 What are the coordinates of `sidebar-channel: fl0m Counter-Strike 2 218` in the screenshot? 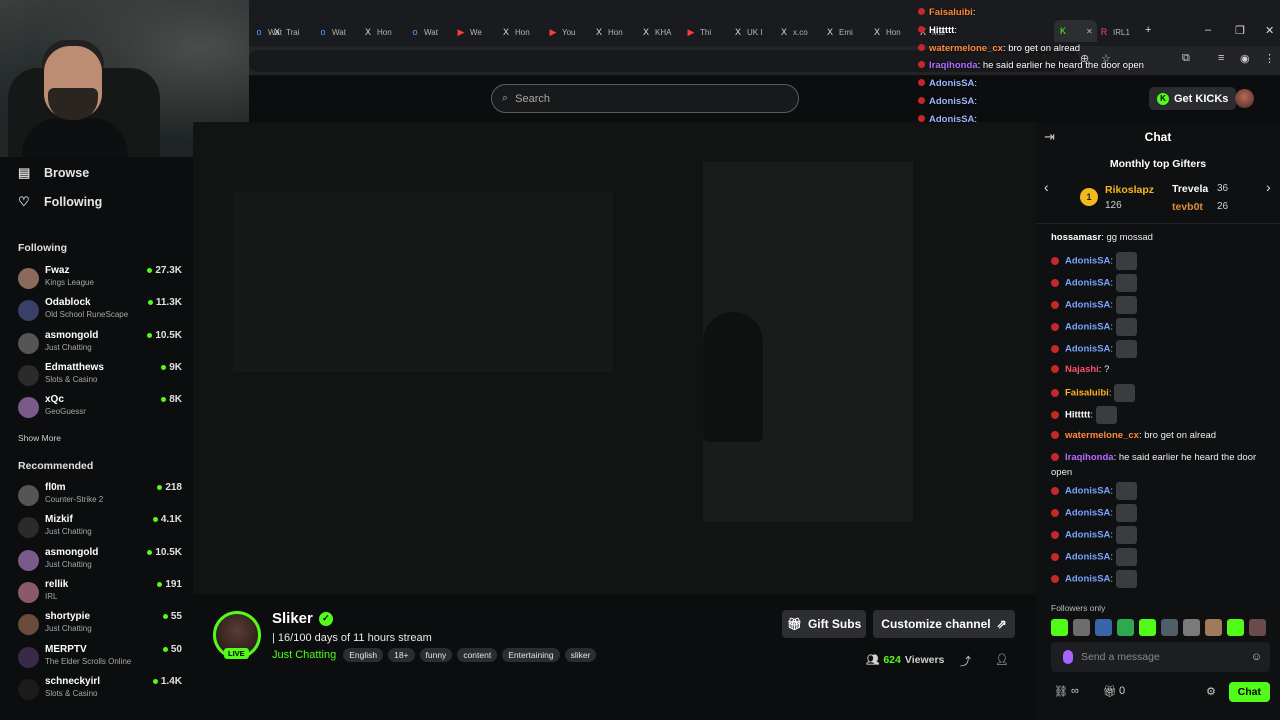 It's located at (100, 497).